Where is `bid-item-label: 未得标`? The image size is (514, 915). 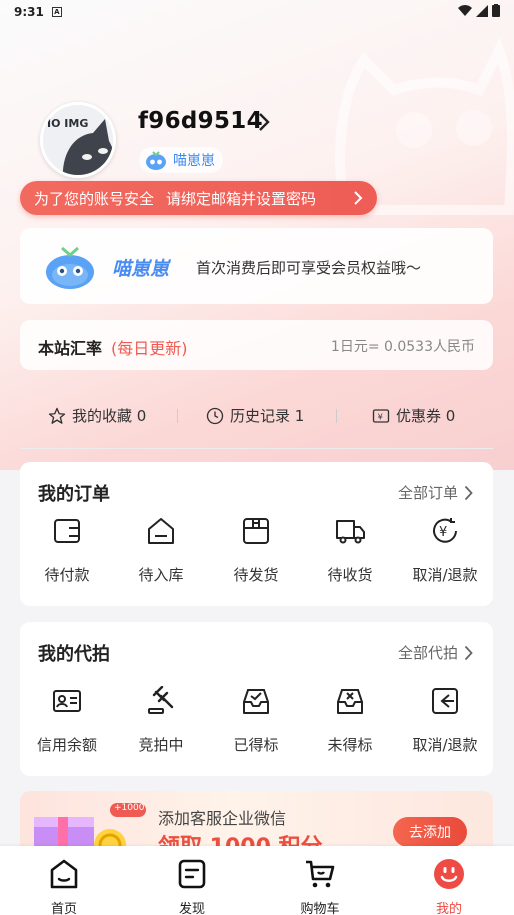
bid-item-label: 未得标 is located at coordinates (350, 745).